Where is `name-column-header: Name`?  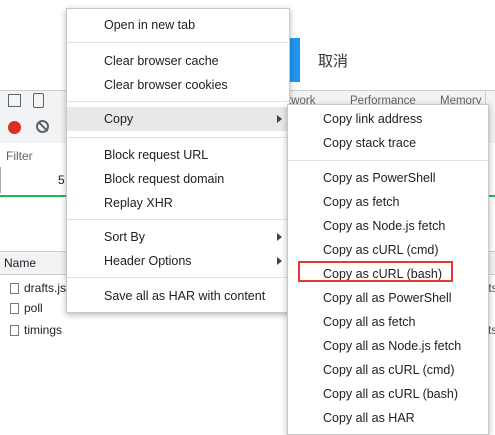
name-column-header: Name is located at coordinates (20, 263).